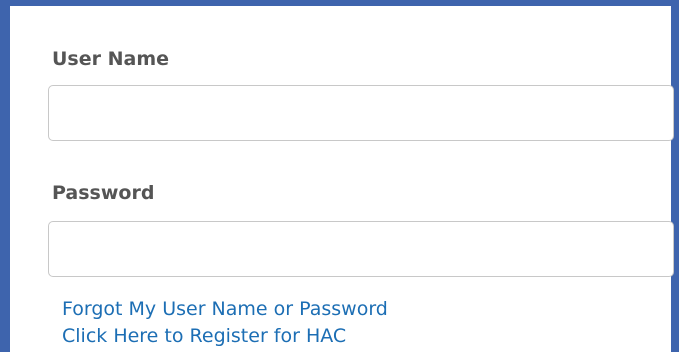 This screenshot has height=352, width=679. Describe the element at coordinates (204, 336) in the screenshot. I see `register-link: Click Here to Register for HAC` at that location.